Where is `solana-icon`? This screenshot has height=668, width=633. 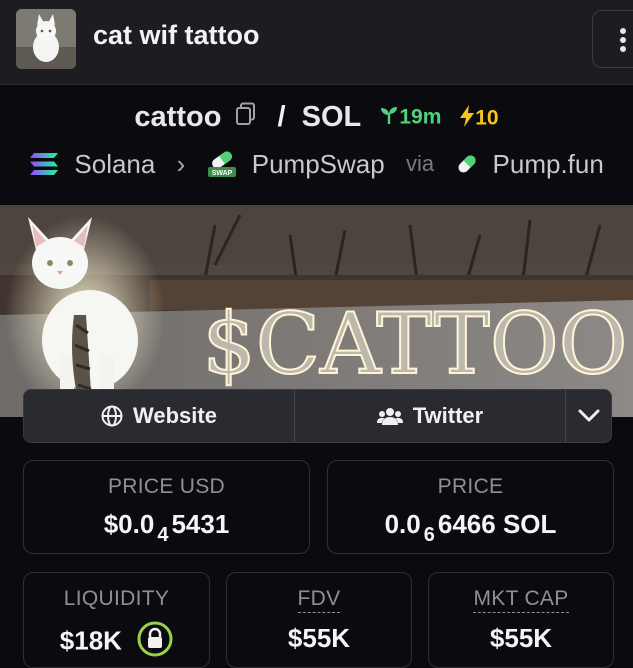
solana-icon is located at coordinates (44, 163).